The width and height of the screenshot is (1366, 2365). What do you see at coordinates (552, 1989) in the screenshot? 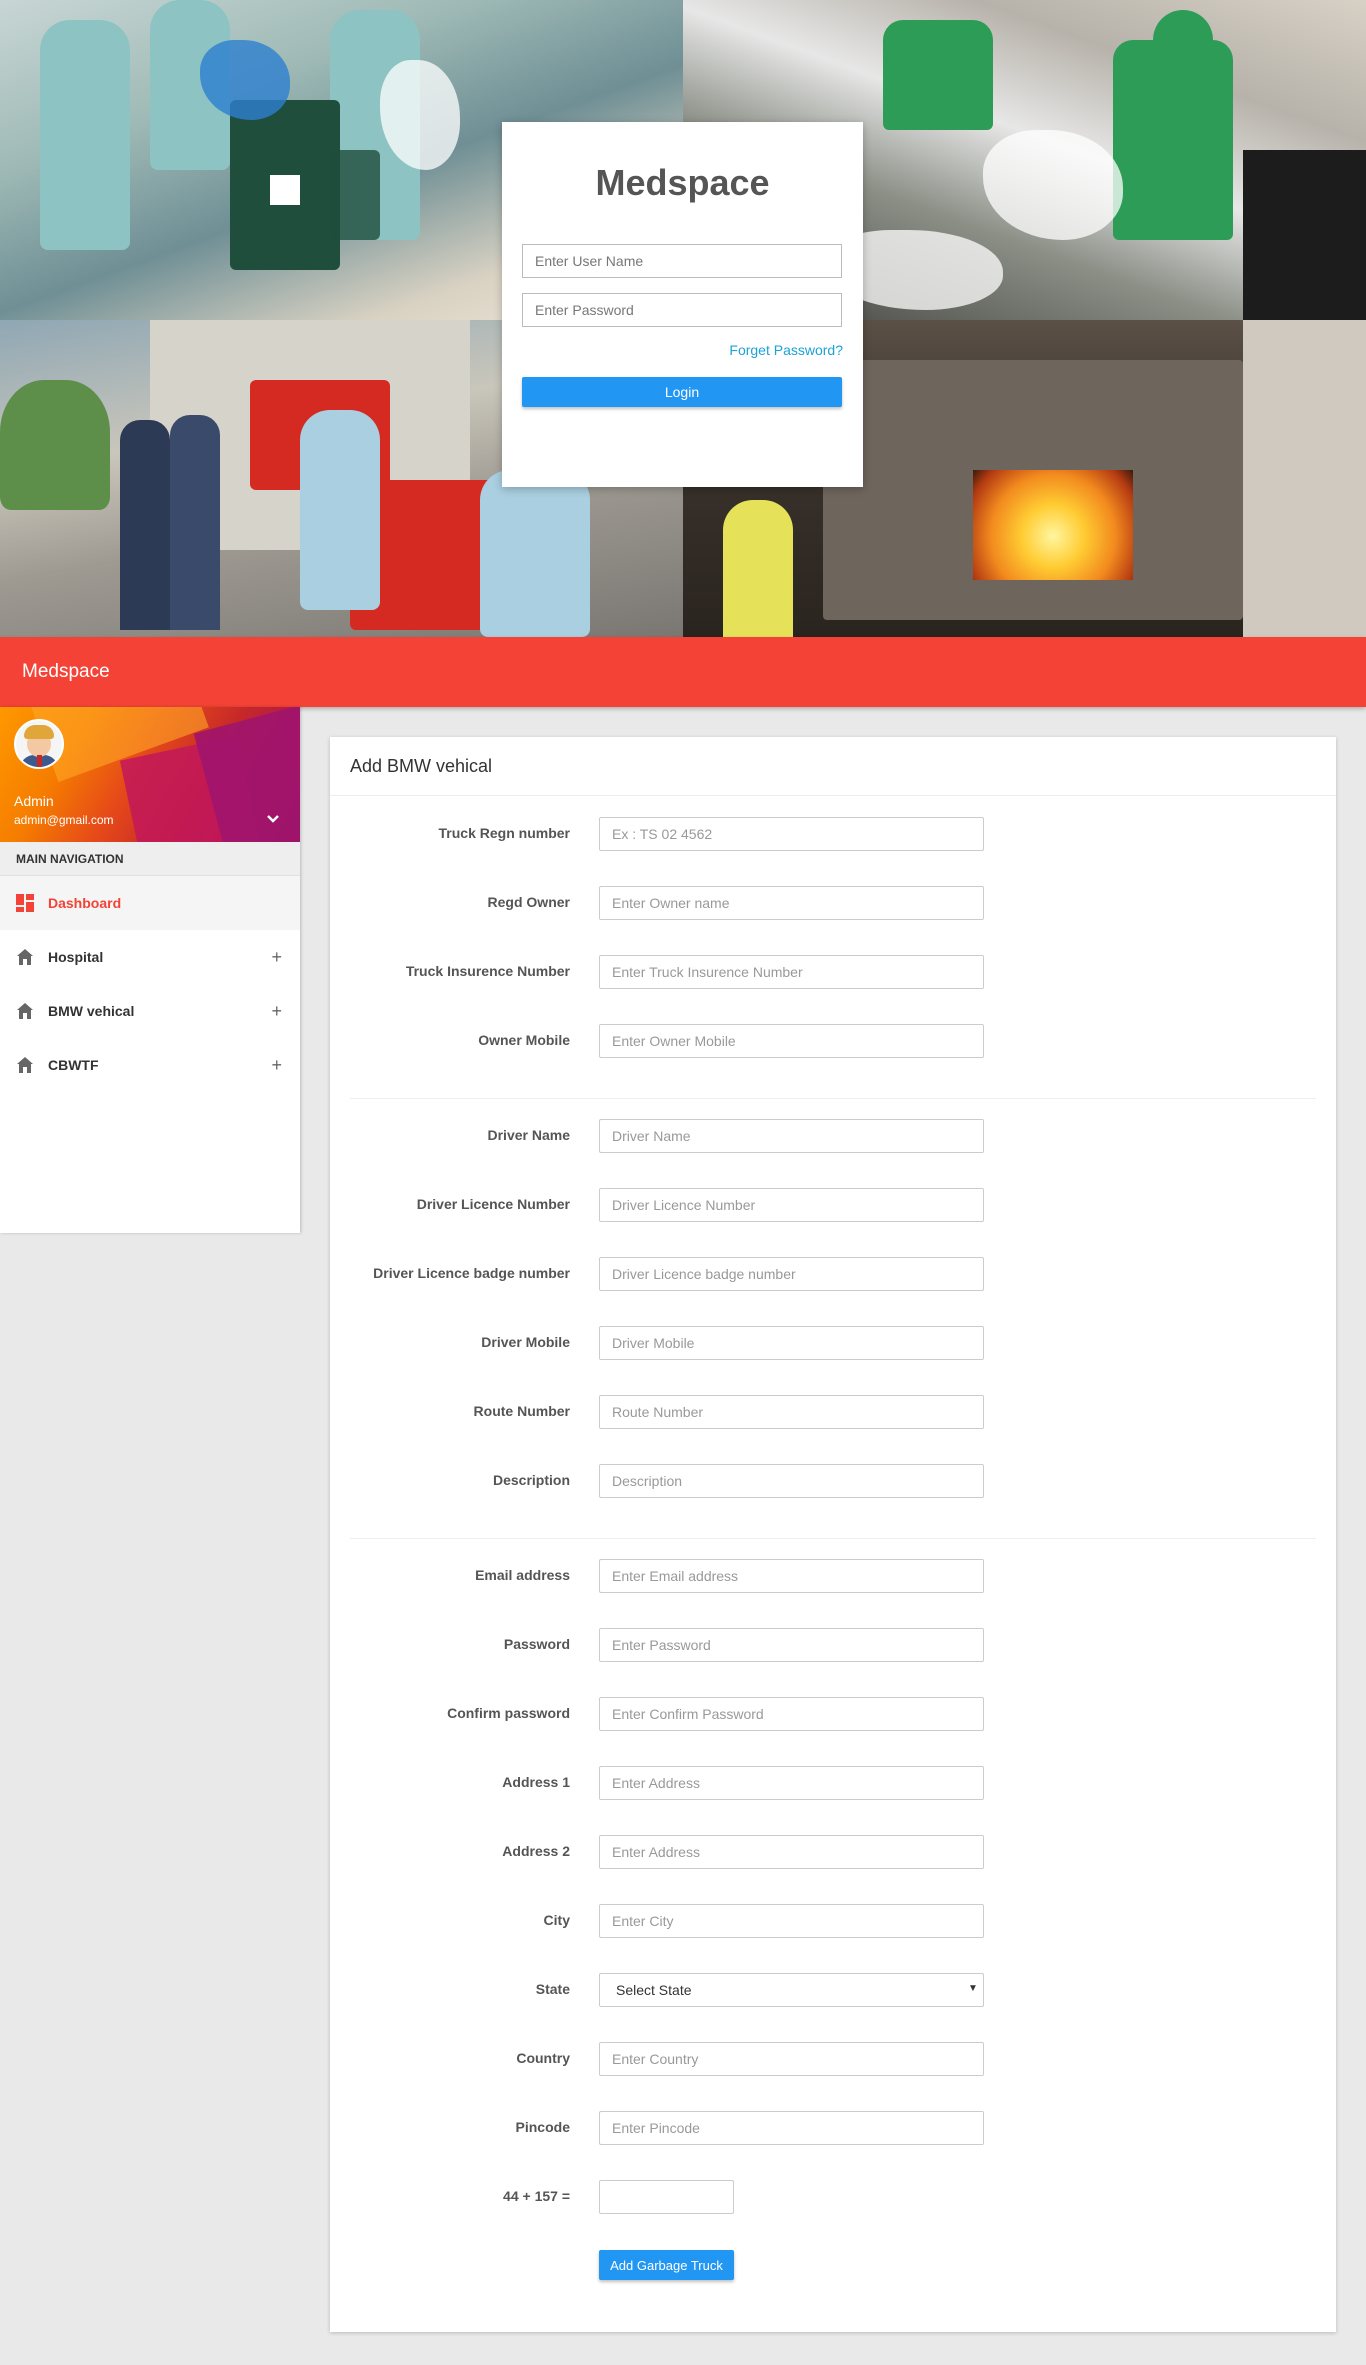
I see `field-label: State` at bounding box center [552, 1989].